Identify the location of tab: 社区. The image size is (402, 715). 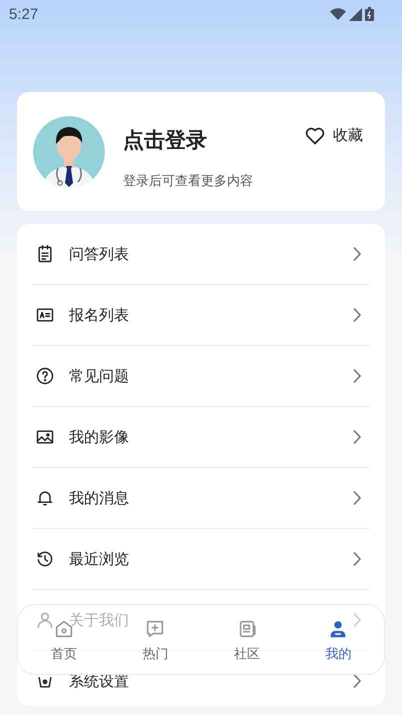
(246, 640).